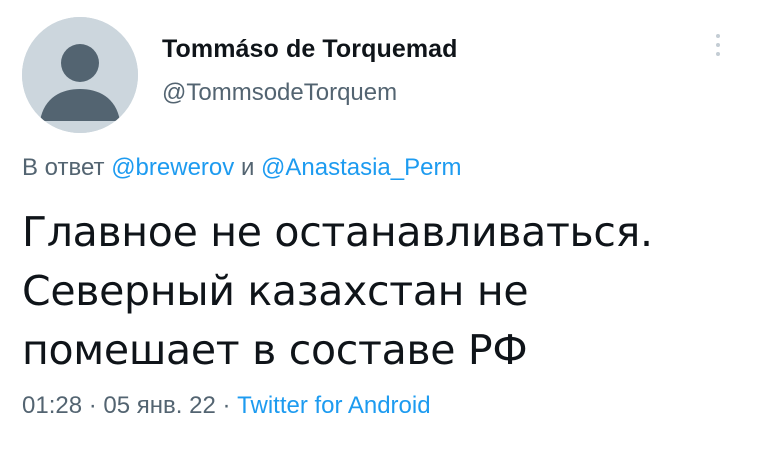 This screenshot has width=760, height=451. I want to click on tweet-date: 05 янв. 22, so click(159, 405).